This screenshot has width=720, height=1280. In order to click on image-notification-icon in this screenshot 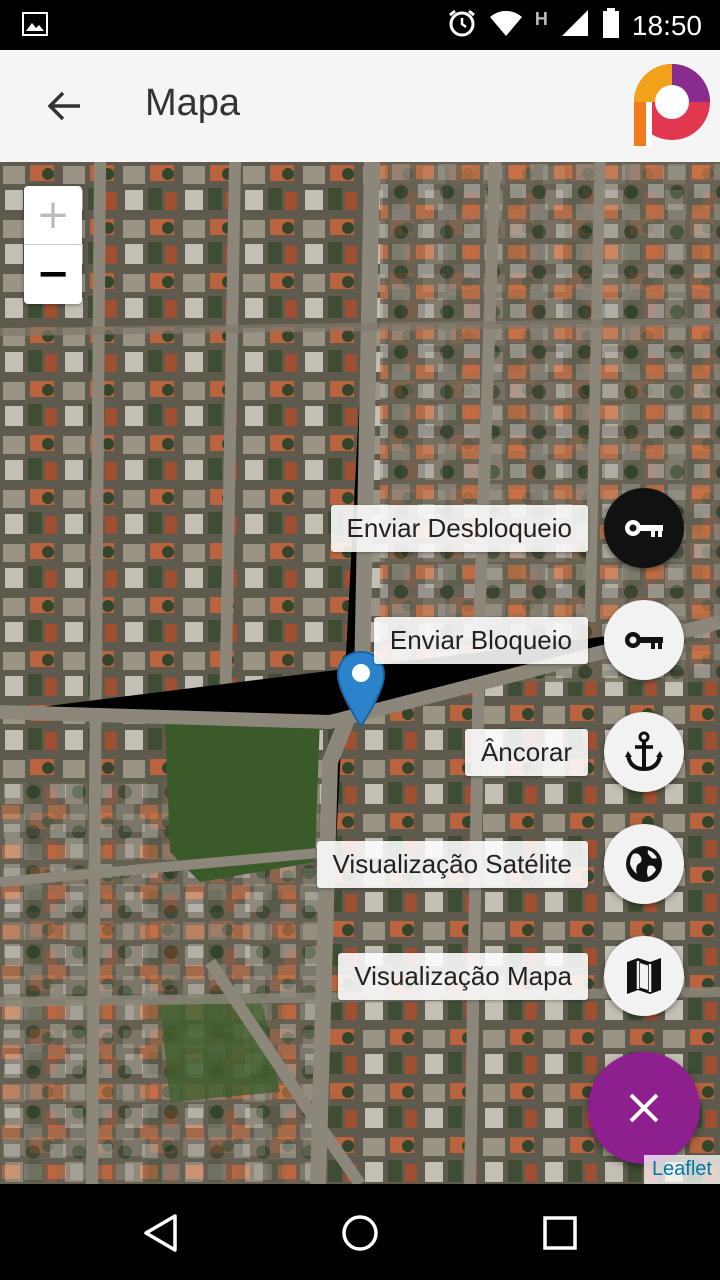, I will do `click(35, 26)`.